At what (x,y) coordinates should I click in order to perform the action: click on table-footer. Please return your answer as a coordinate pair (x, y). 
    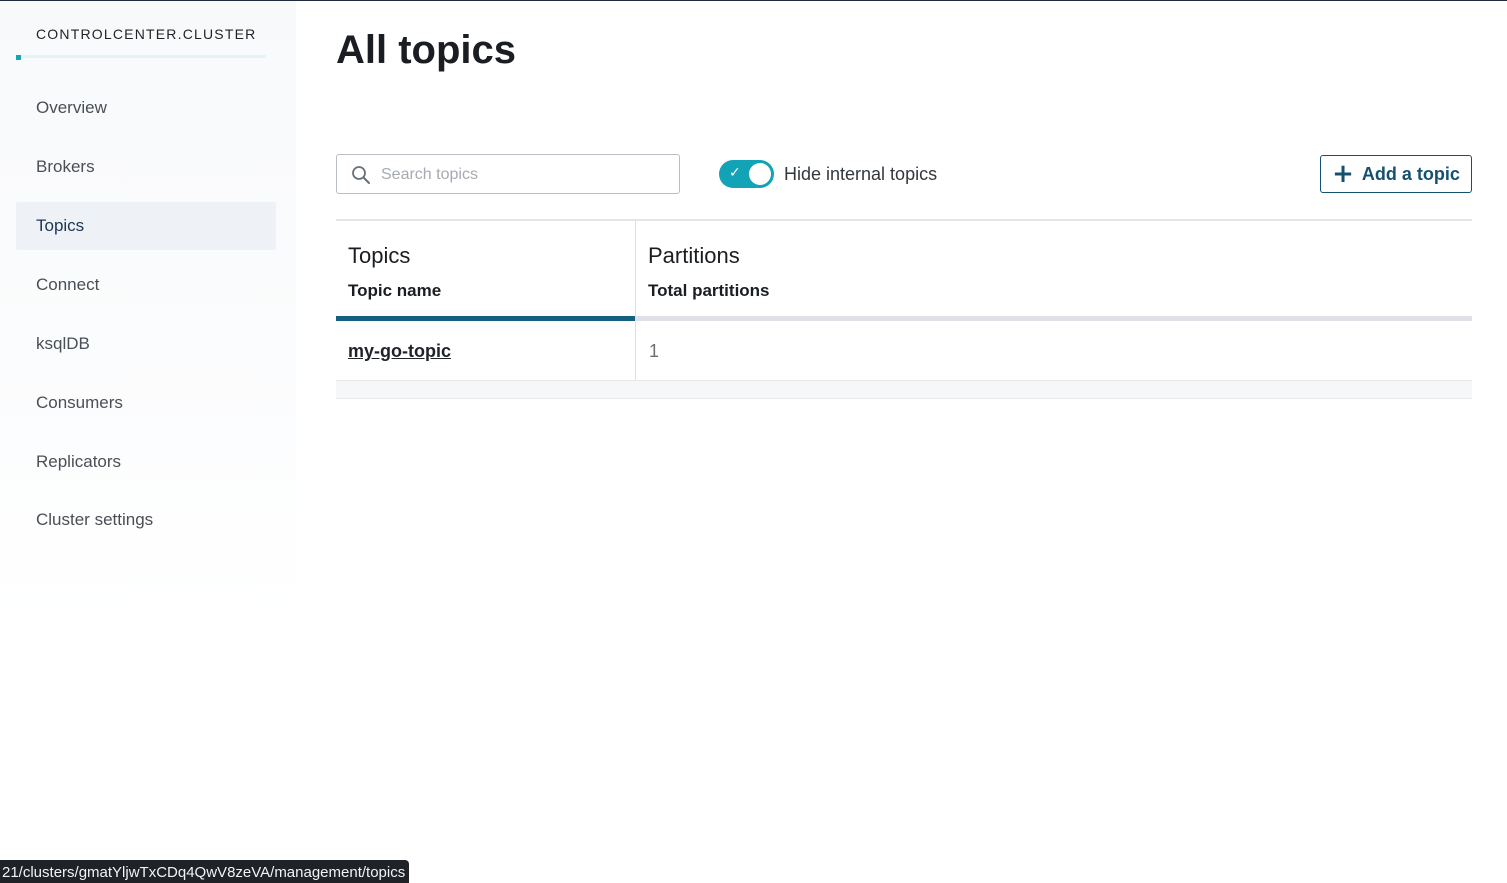
    Looking at the image, I should click on (904, 390).